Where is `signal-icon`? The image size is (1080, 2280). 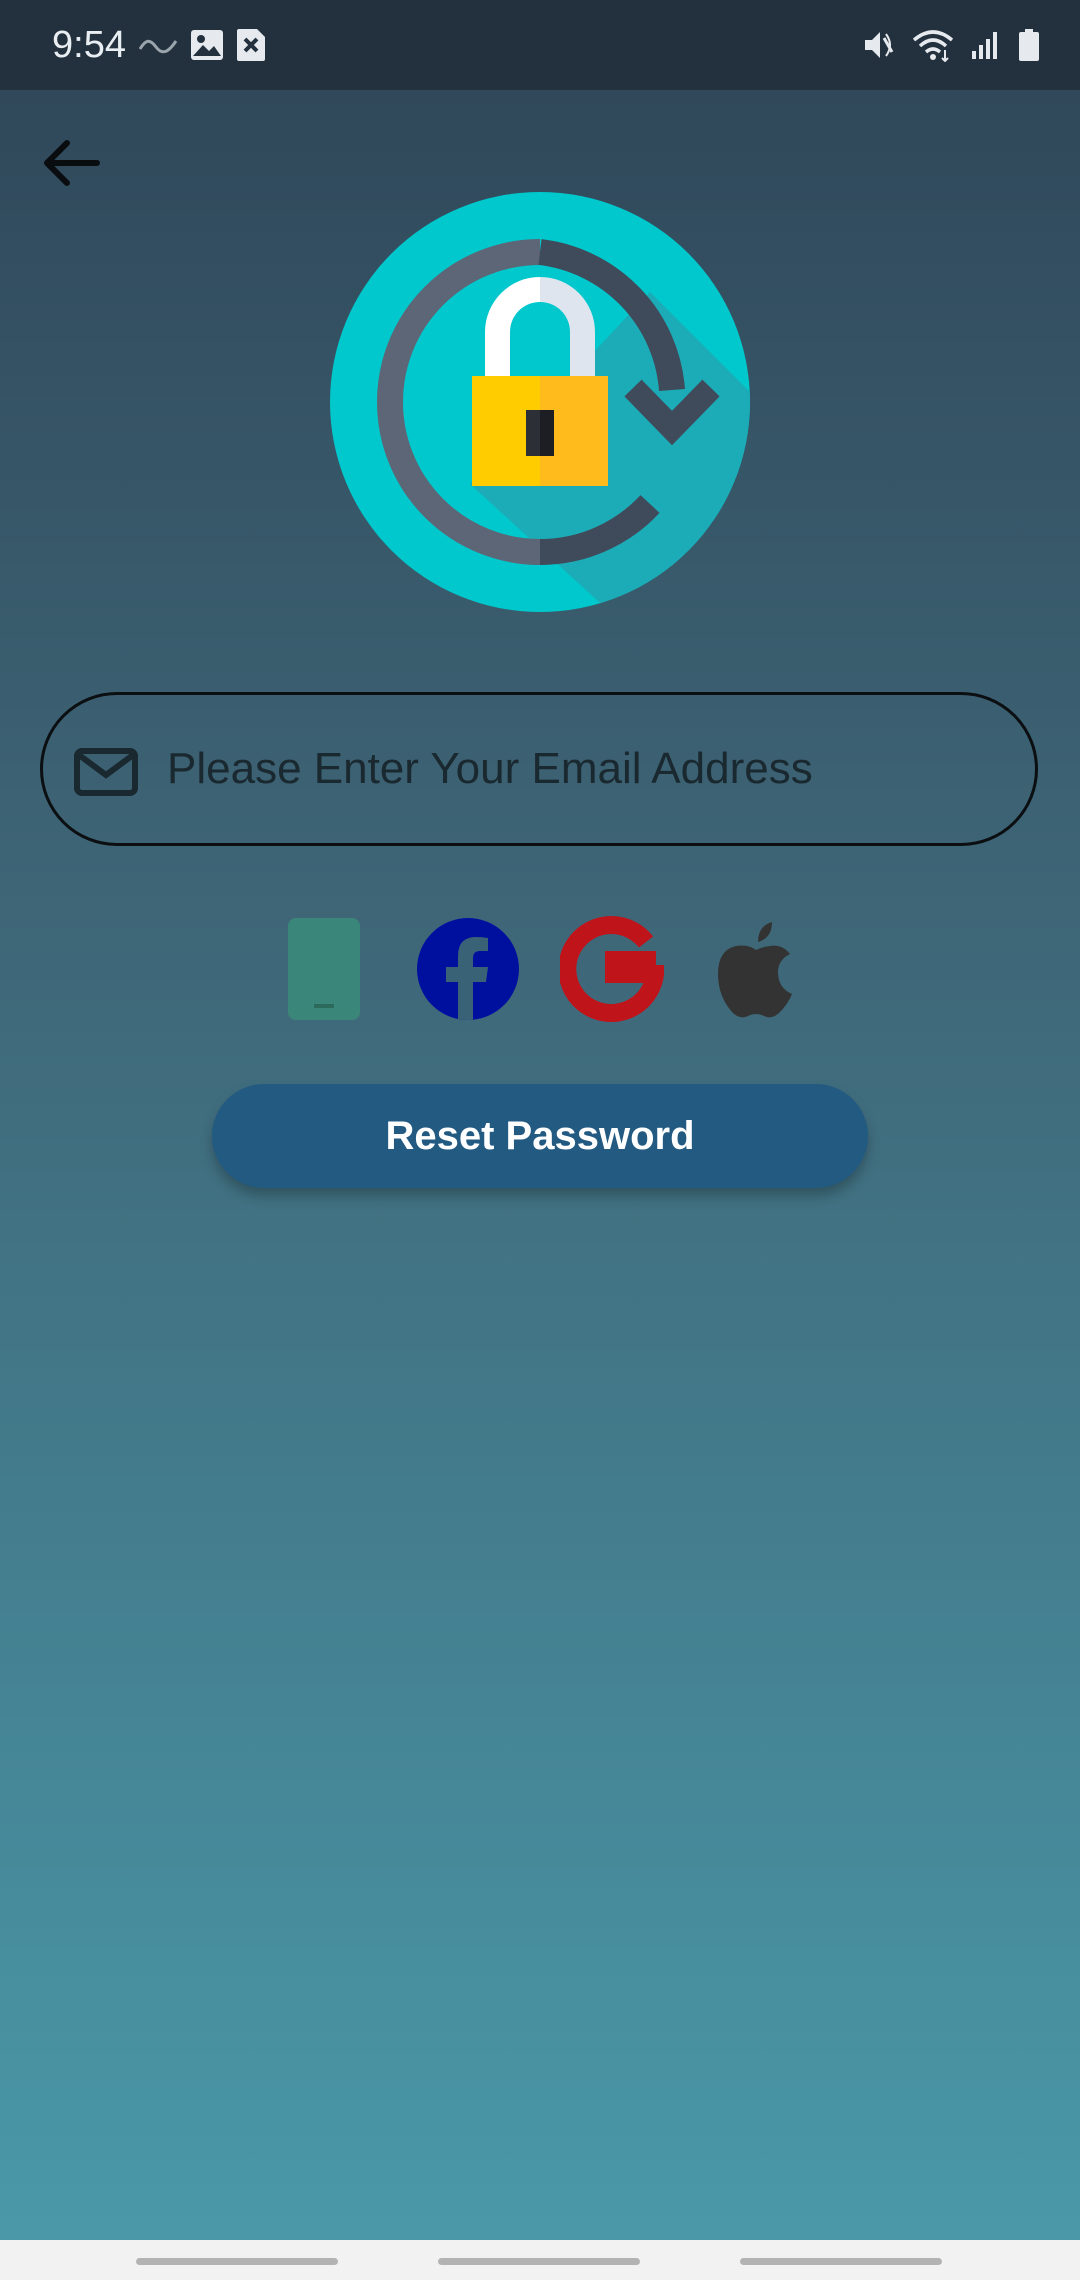 signal-icon is located at coordinates (984, 45).